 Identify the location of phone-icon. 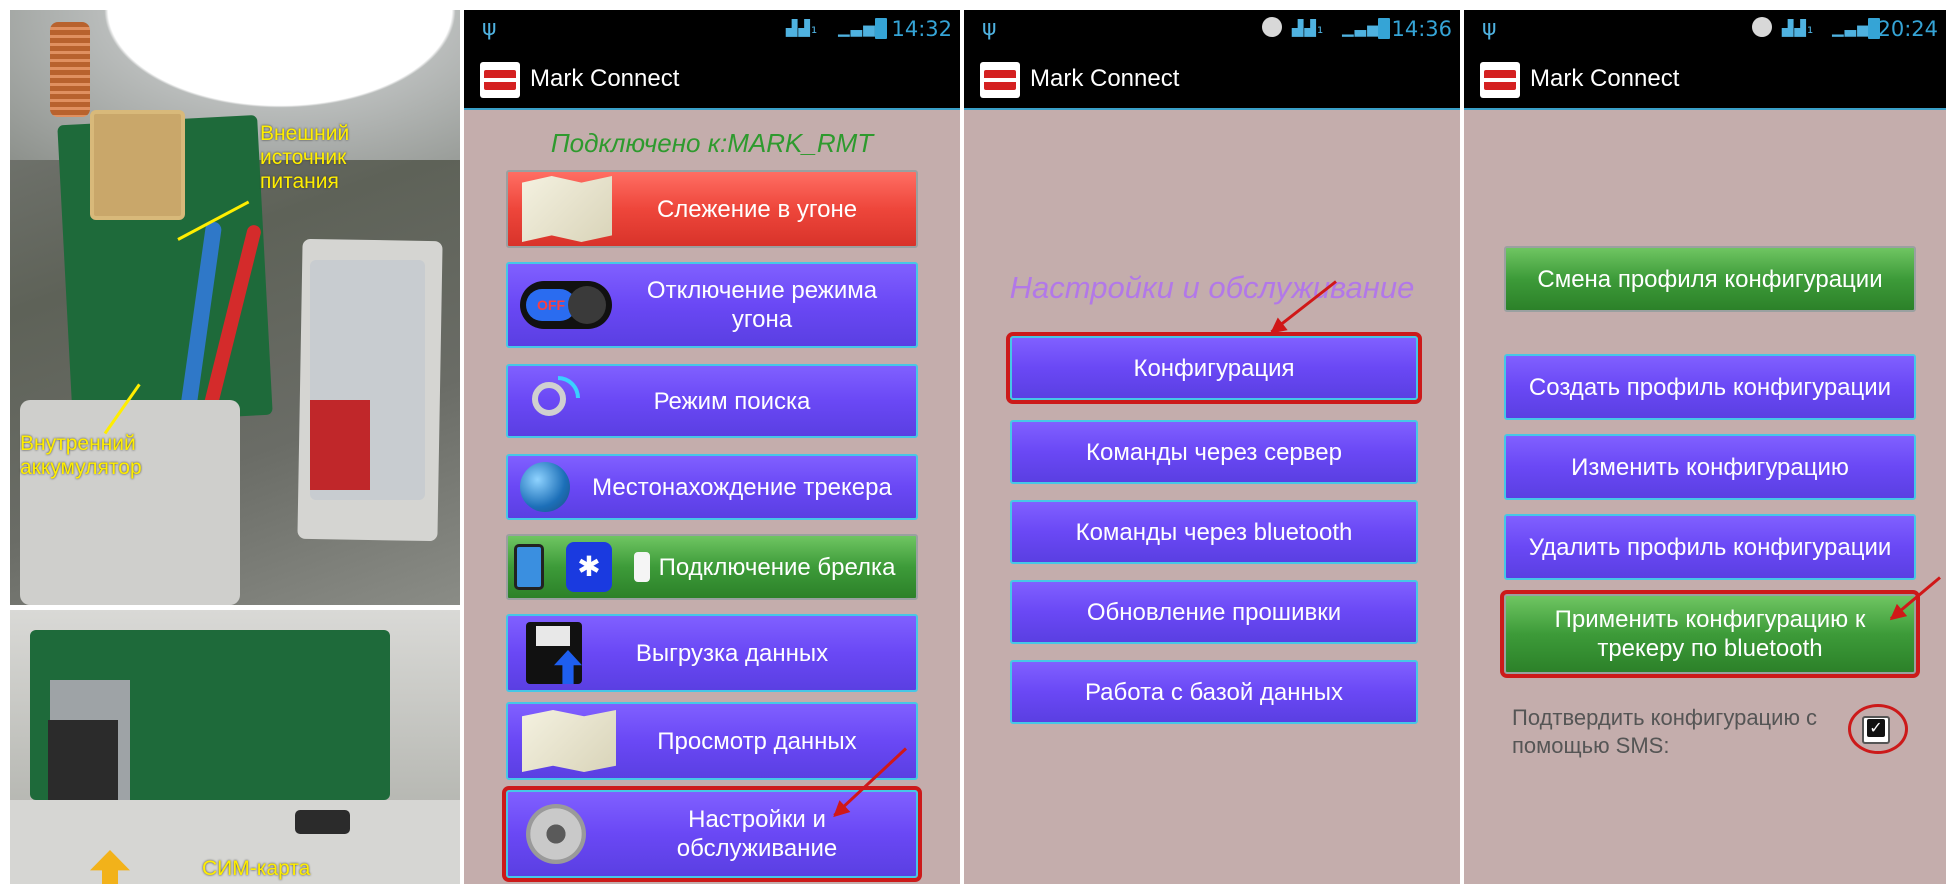
(529, 567).